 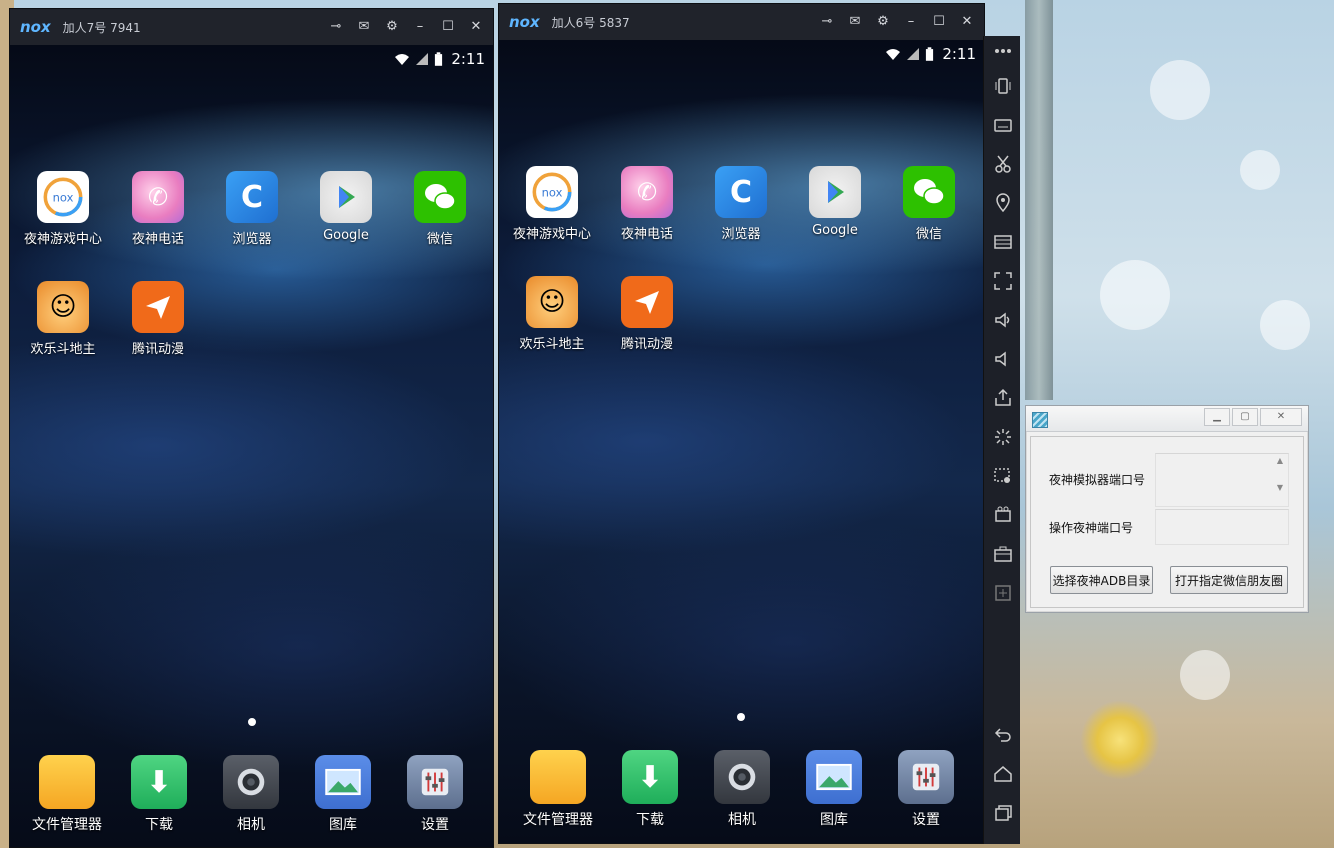 What do you see at coordinates (1002, 813) in the screenshot?
I see `recent-apps-icon` at bounding box center [1002, 813].